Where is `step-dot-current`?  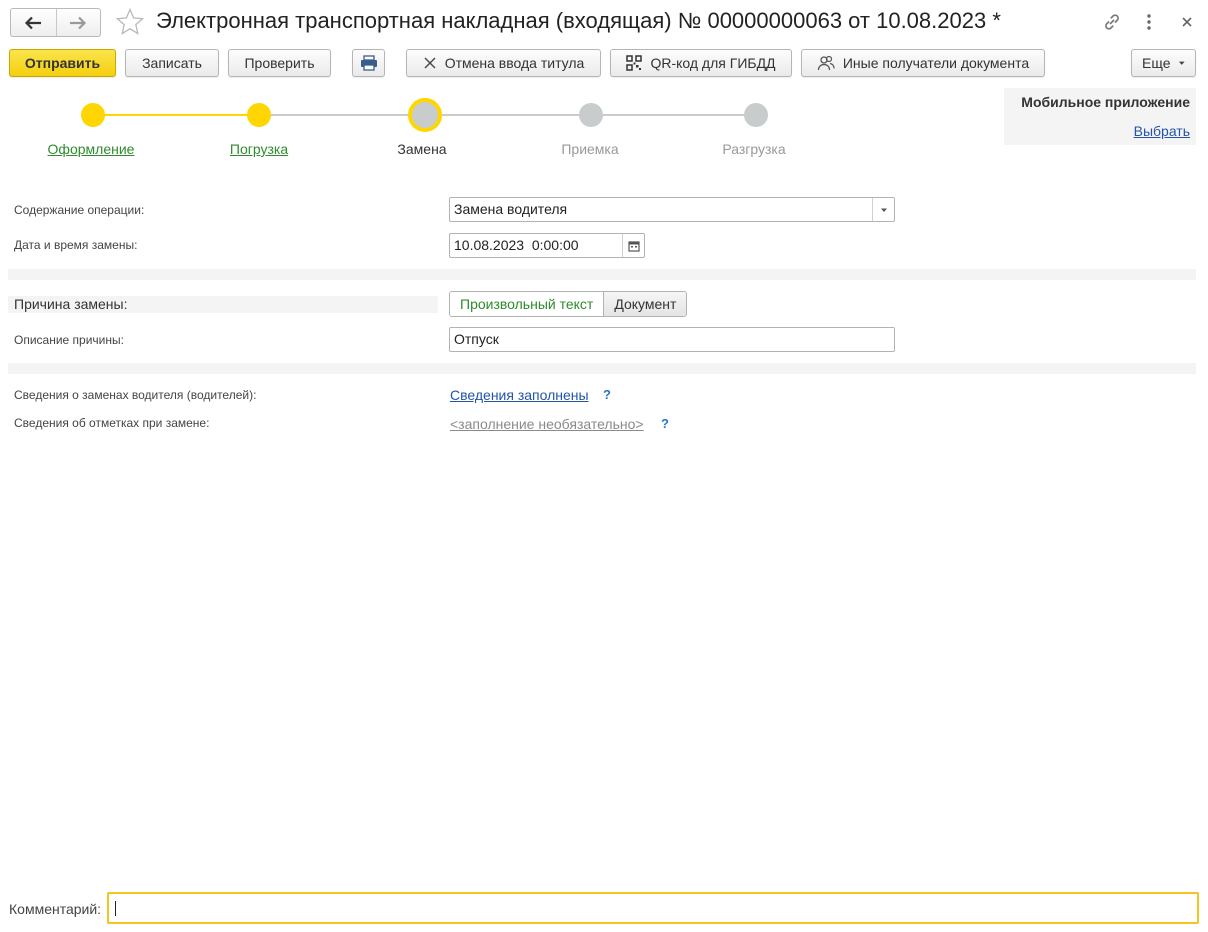
step-dot-current is located at coordinates (425, 115).